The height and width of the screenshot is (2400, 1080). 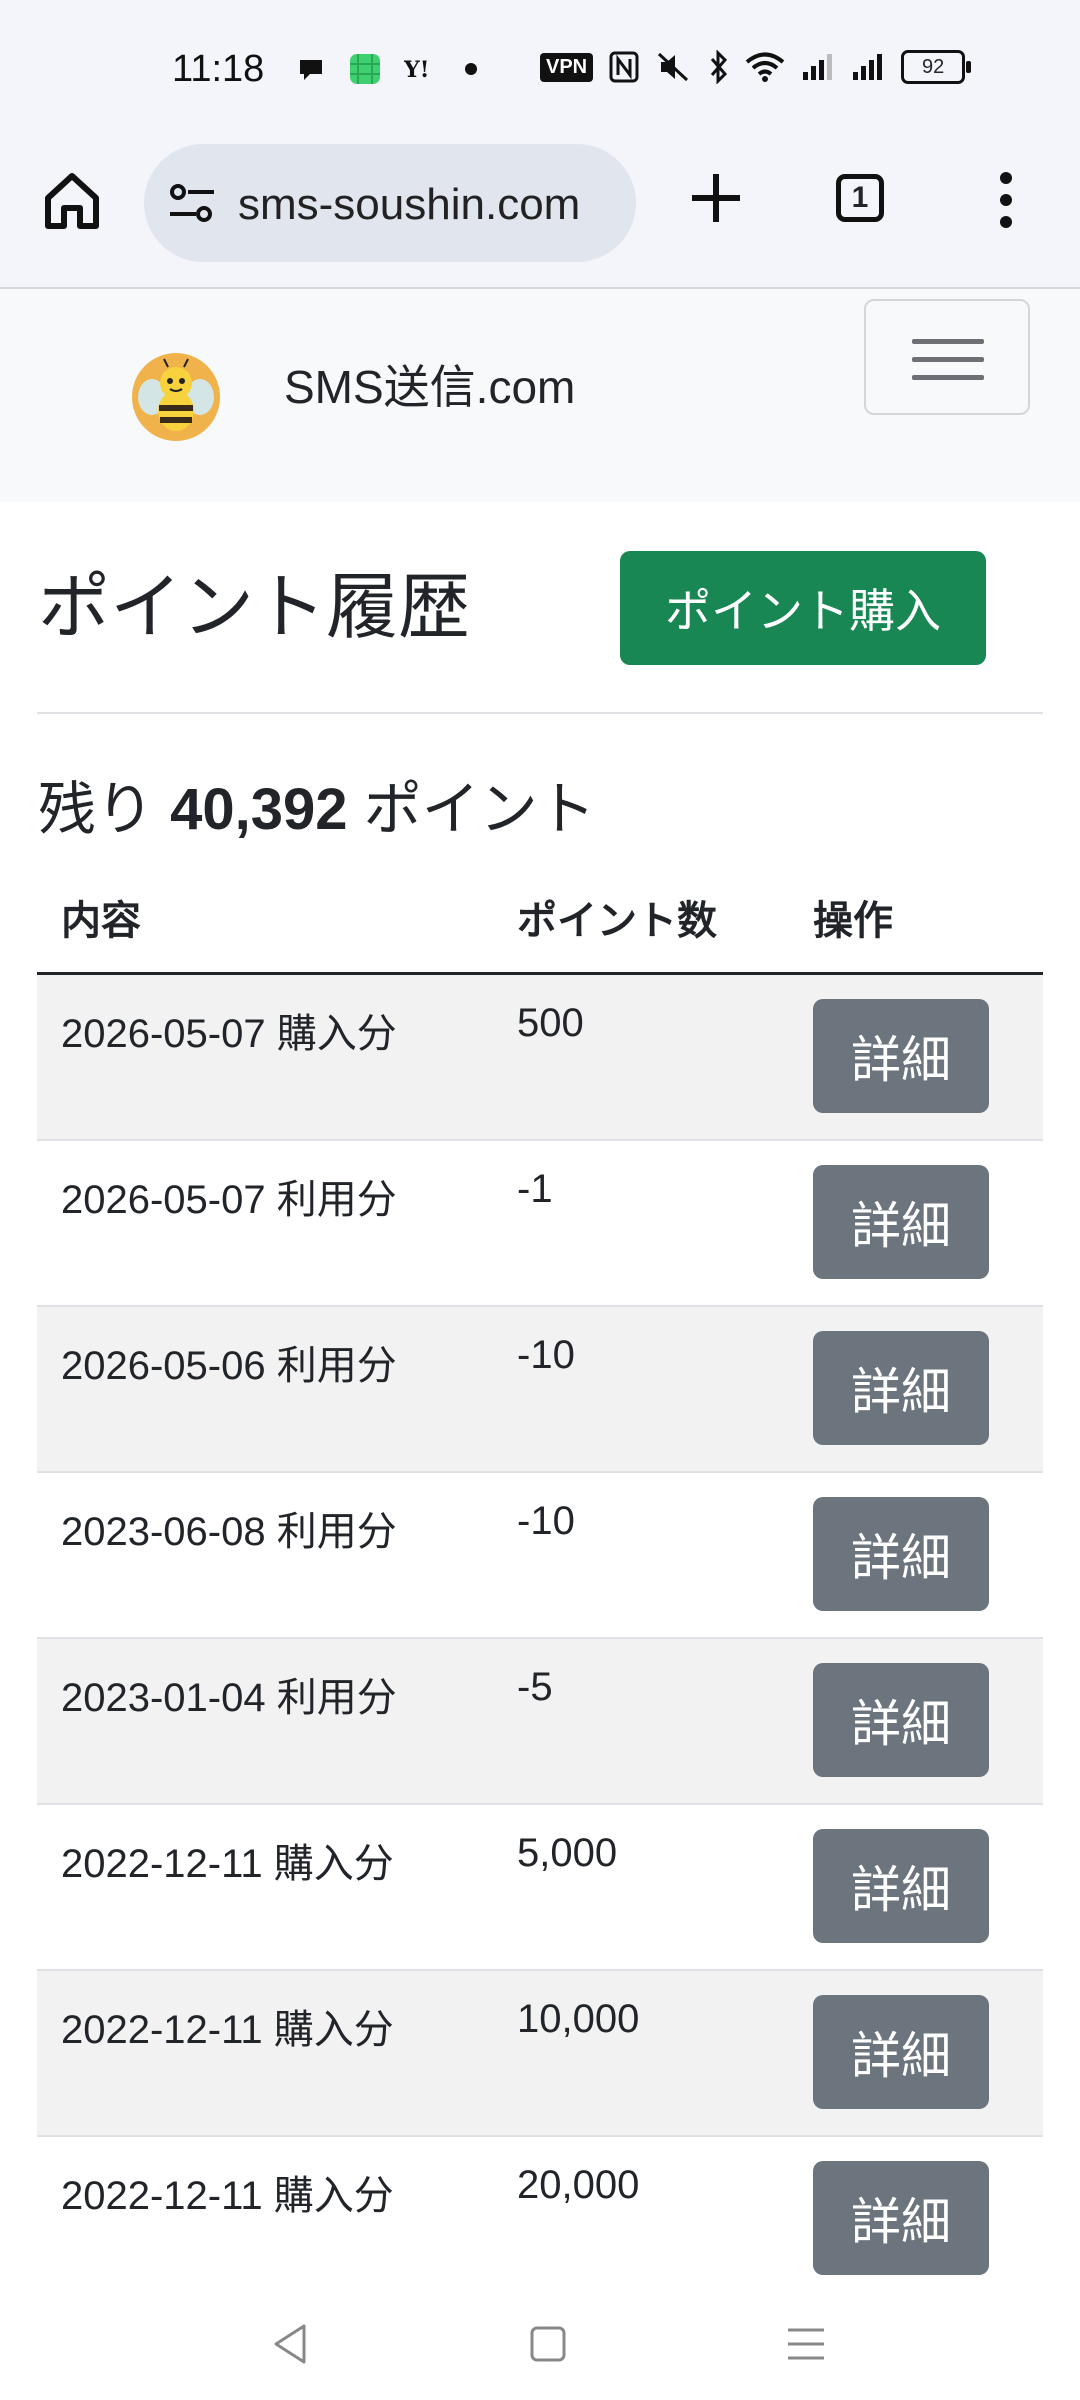 I want to click on row-points: 10,000, so click(x=578, y=2019).